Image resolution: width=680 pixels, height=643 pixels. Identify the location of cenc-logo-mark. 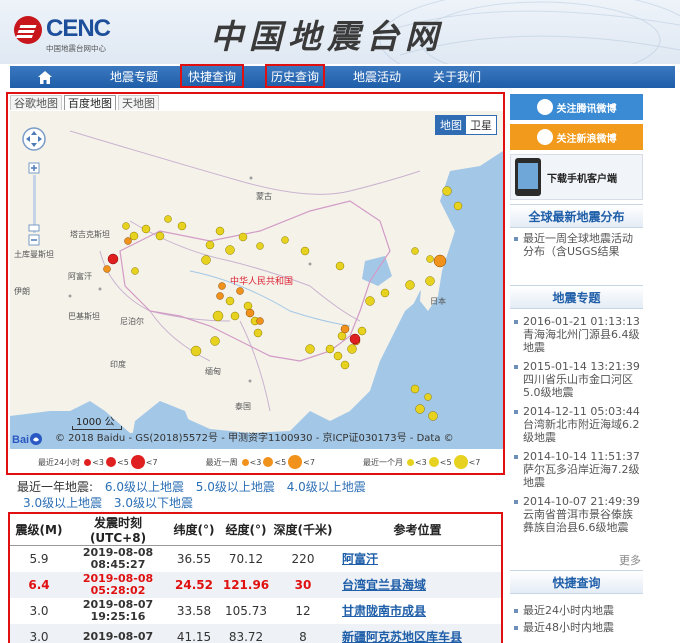
(28, 30).